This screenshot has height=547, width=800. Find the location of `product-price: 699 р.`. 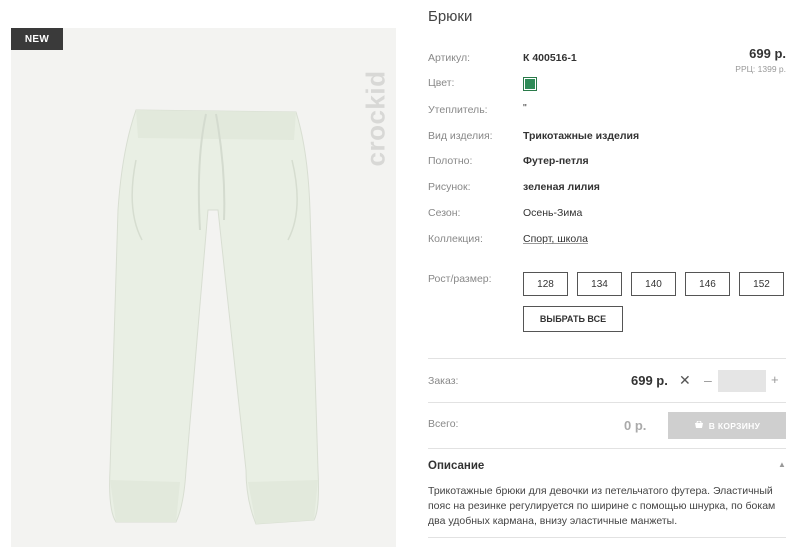

product-price: 699 р. is located at coordinates (767, 53).